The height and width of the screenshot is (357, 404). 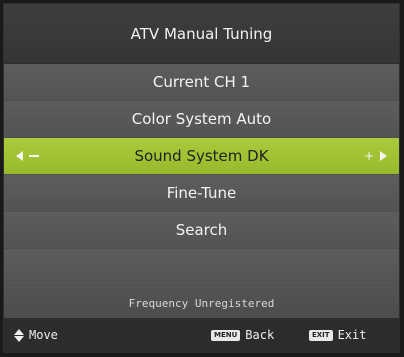 I want to click on move-hint: Move, so click(x=36, y=335).